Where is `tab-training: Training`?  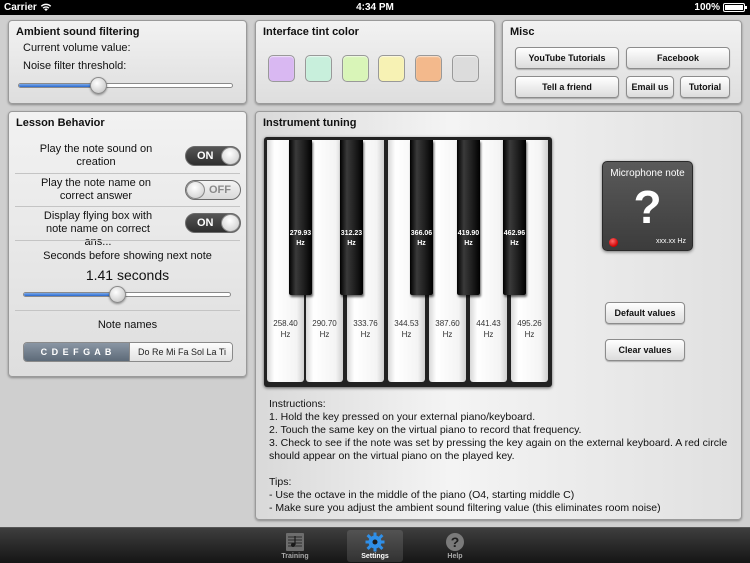
tab-training: Training is located at coordinates (295, 546).